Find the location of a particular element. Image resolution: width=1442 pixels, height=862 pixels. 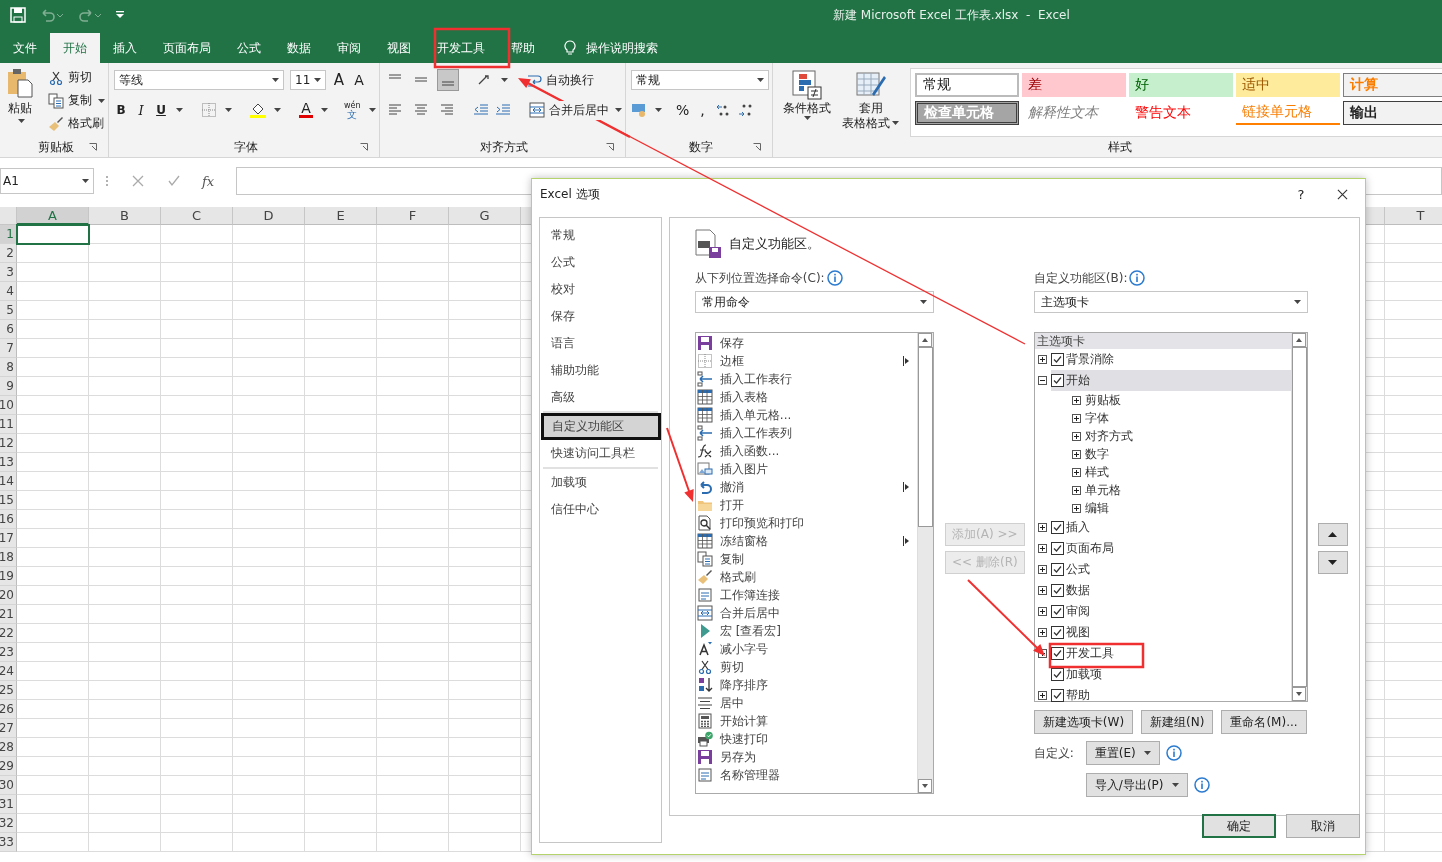

paste-button: 粘贴 is located at coordinates (20, 102).